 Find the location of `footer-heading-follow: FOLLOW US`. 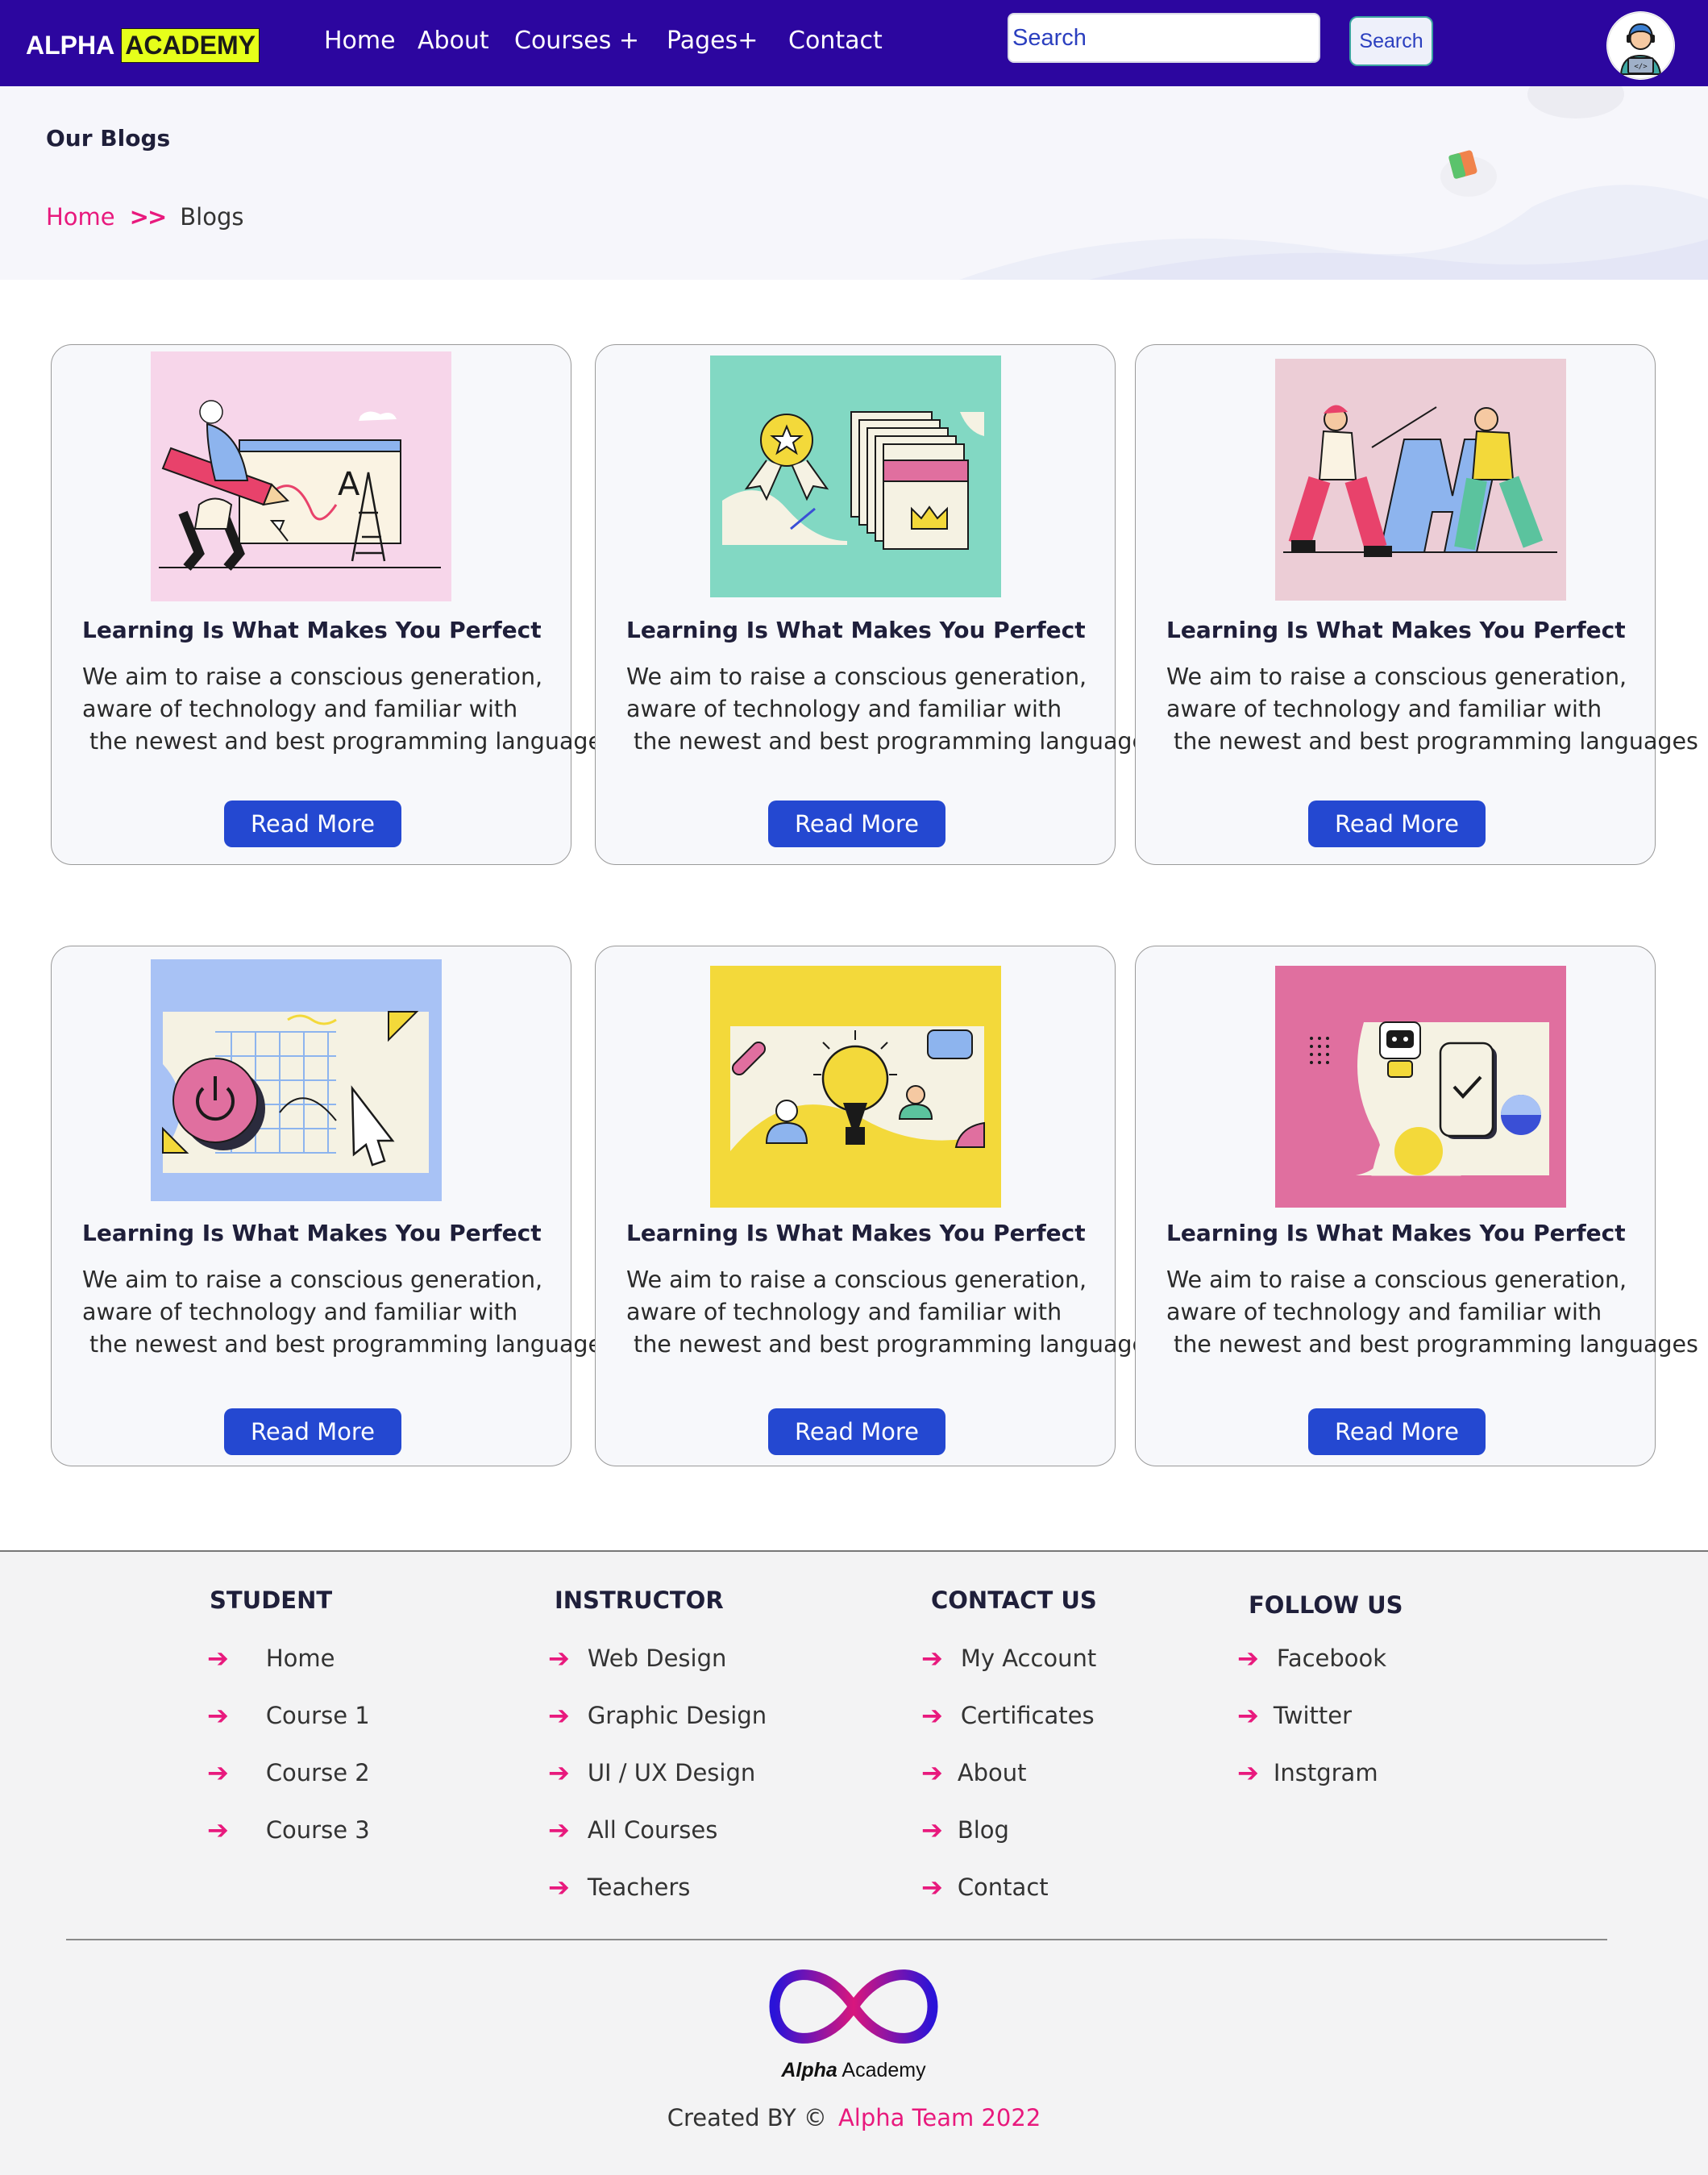

footer-heading-follow: FOLLOW US is located at coordinates (1326, 1605).